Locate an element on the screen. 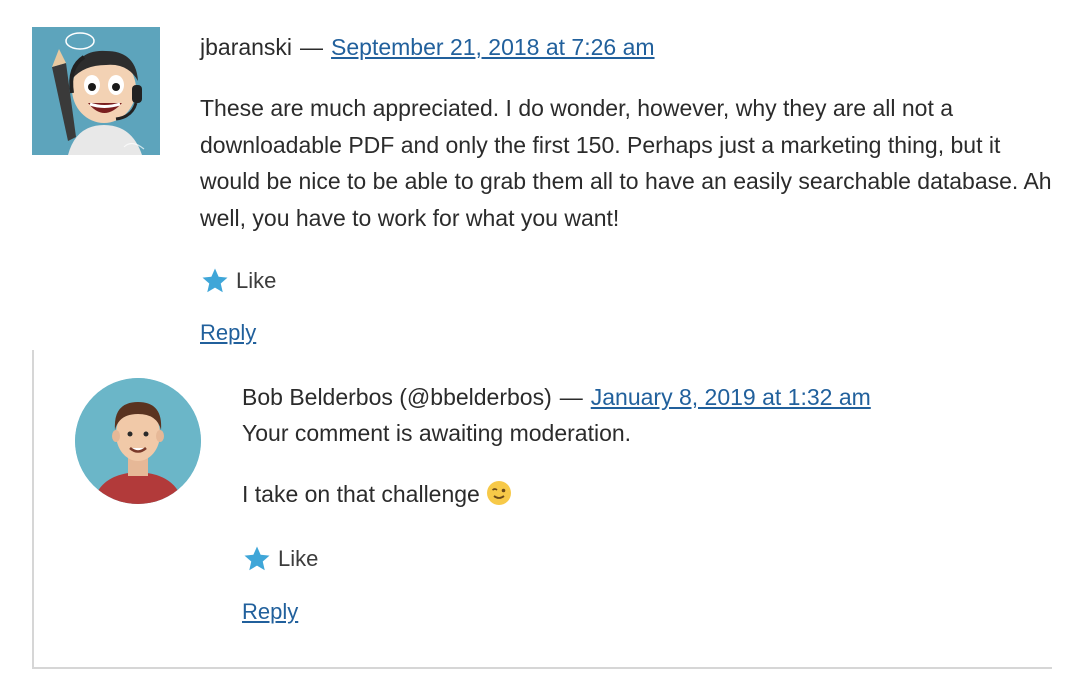  comment-author: jbaranski is located at coordinates (246, 47).